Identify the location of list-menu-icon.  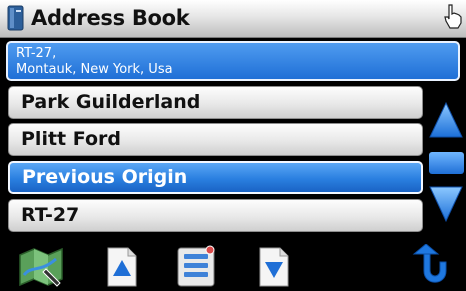
(197, 266).